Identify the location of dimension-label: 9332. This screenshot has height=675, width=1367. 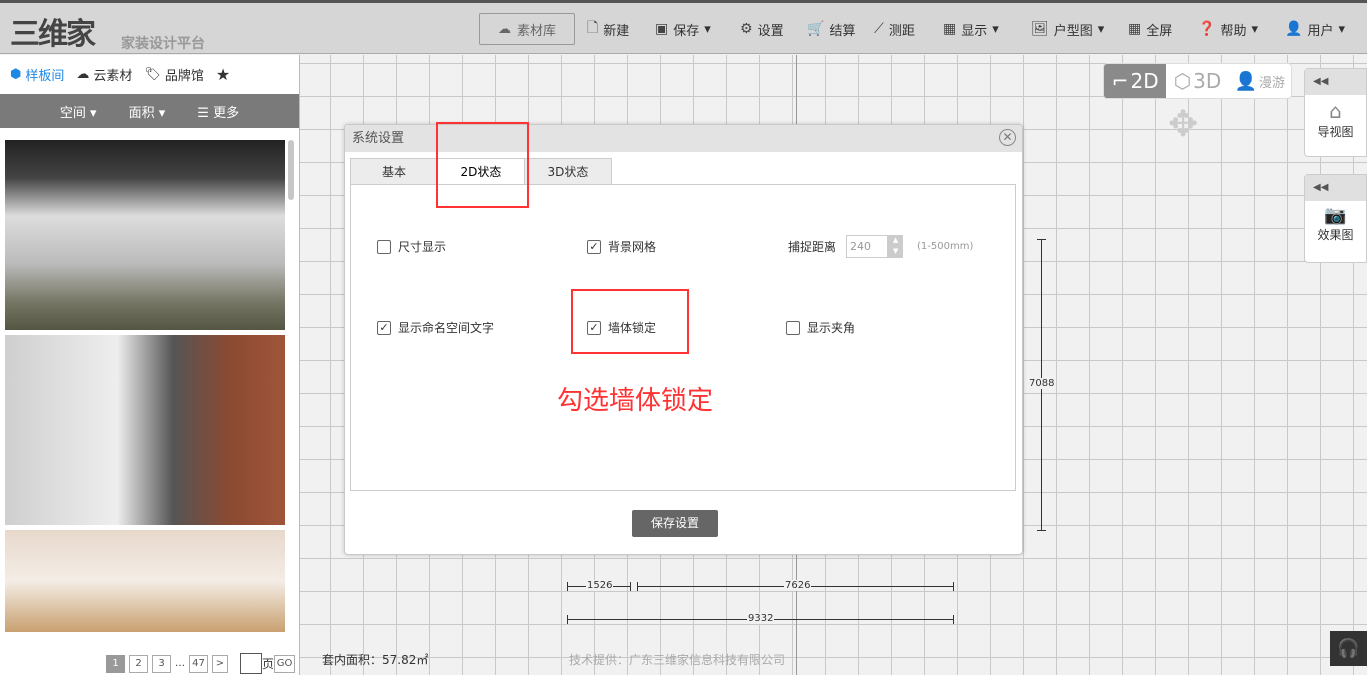
(761, 618).